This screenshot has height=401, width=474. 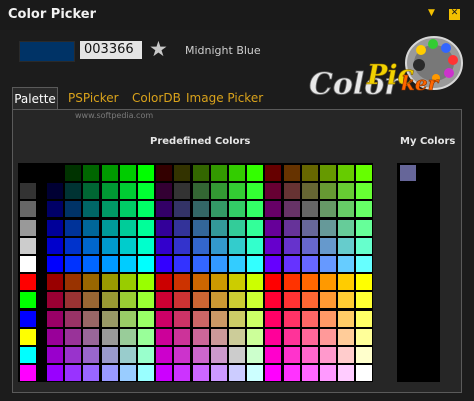 I want to click on minimize-button: ▼, so click(x=431, y=14).